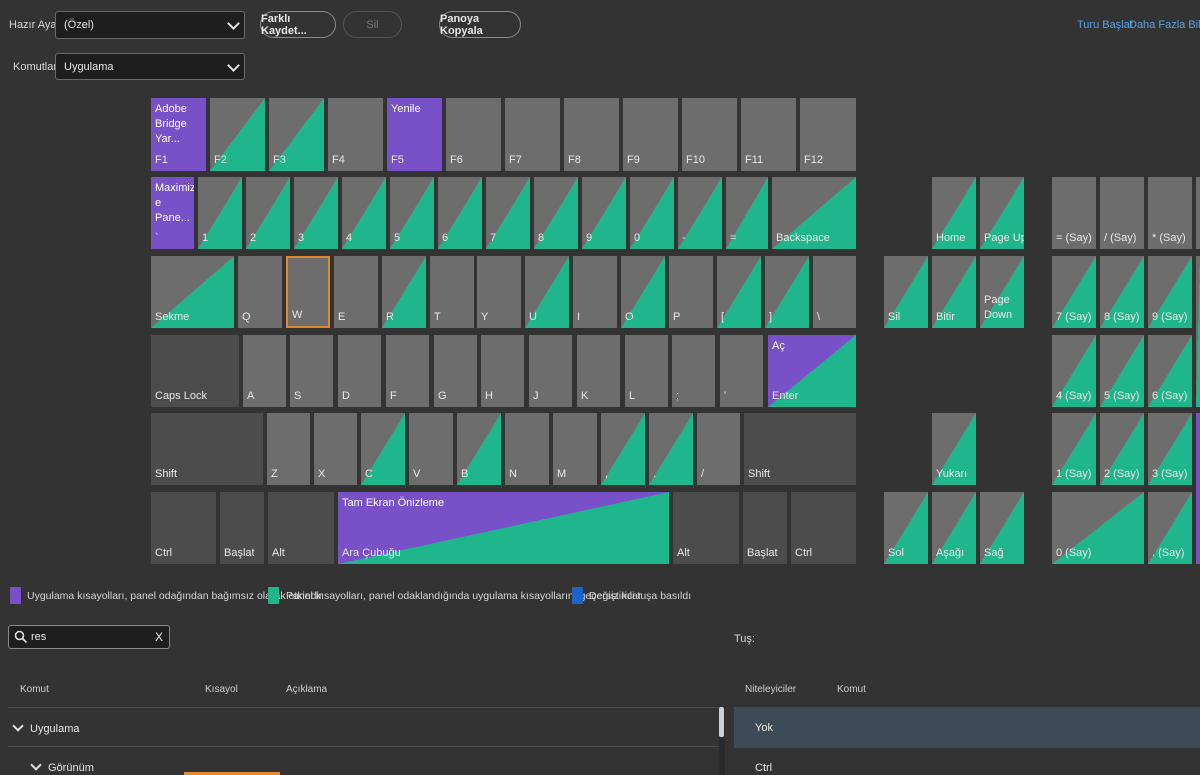 This screenshot has width=1200, height=775. Describe the element at coordinates (460, 213) in the screenshot. I see `key-d6: 6` at that location.